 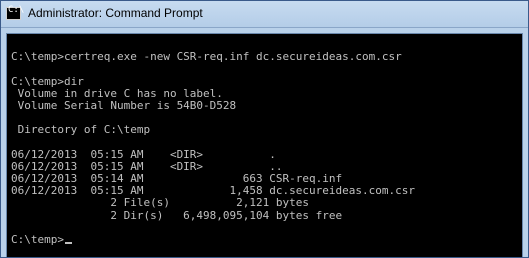 I want to click on file-summary: 2 File(s) 2,121 bytes, so click(x=160, y=203).